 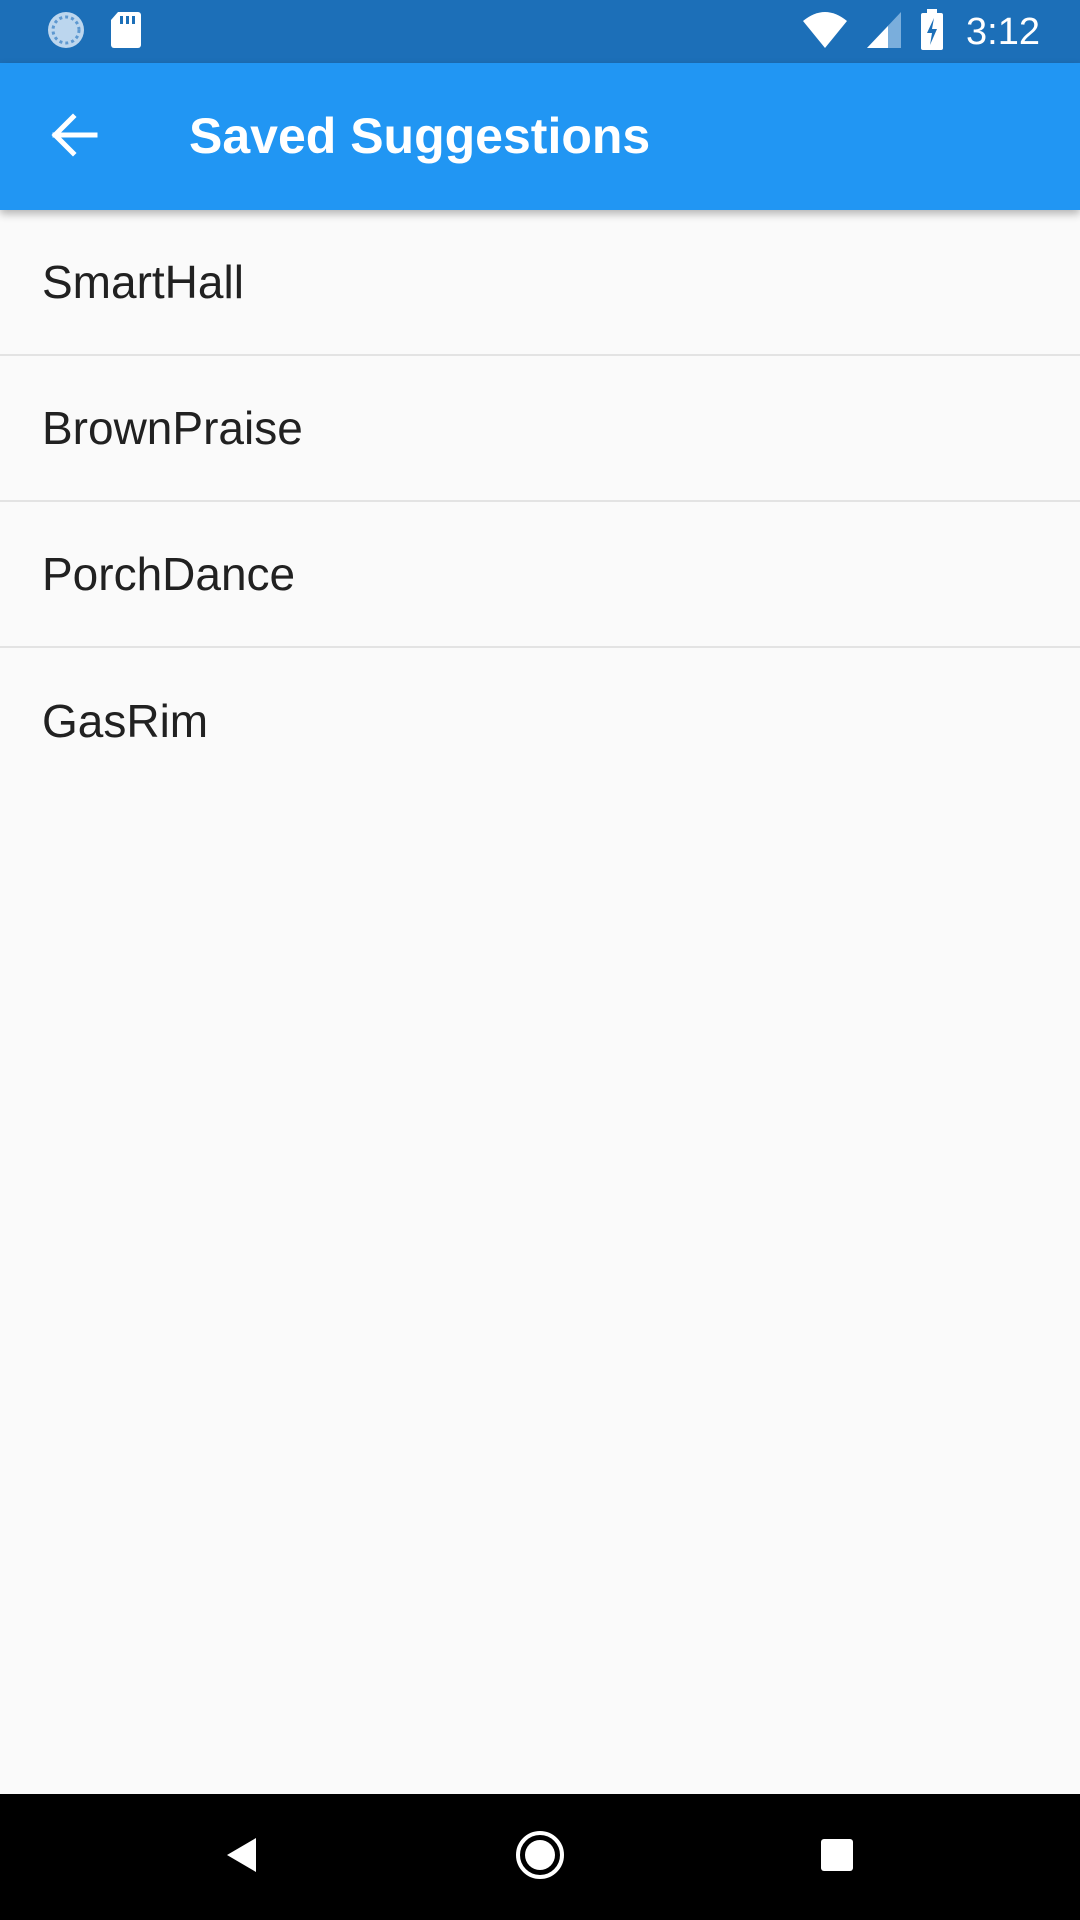 I want to click on status-bar: 3:12, so click(x=540, y=31).